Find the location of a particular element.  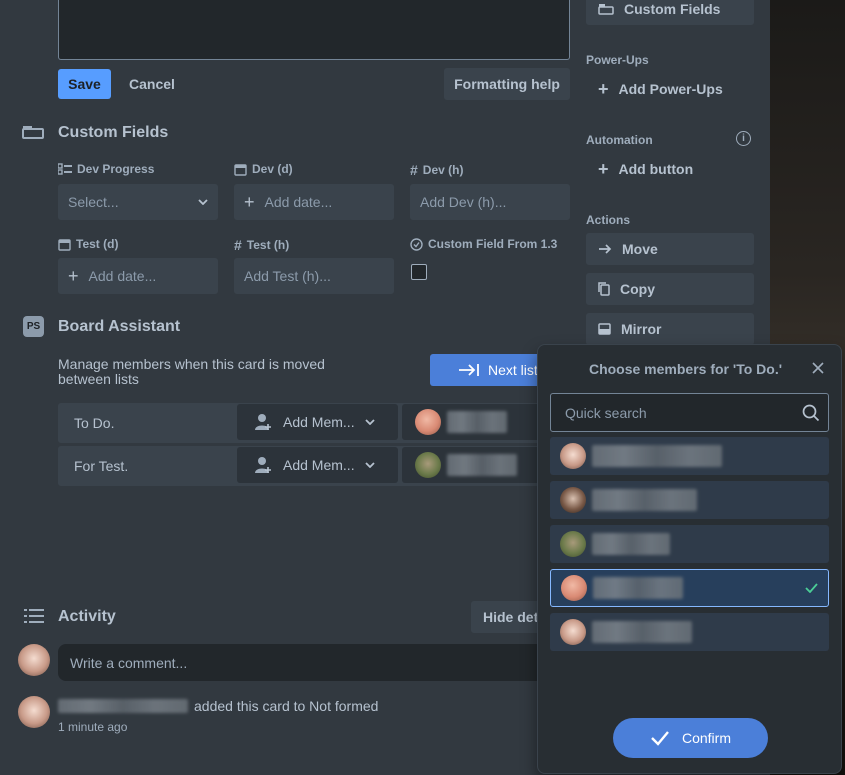

activity-entry: added this card to Not formed is located at coordinates (218, 706).